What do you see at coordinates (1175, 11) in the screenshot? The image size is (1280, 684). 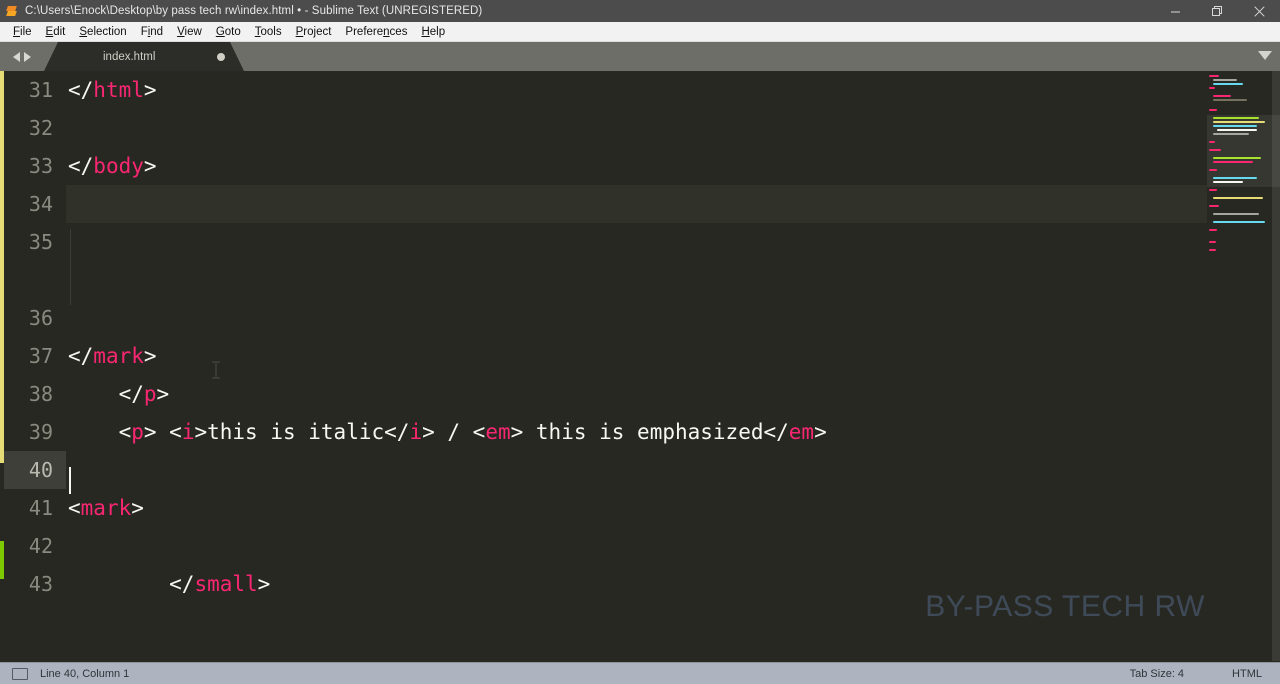 I see `minimize-icon` at bounding box center [1175, 11].